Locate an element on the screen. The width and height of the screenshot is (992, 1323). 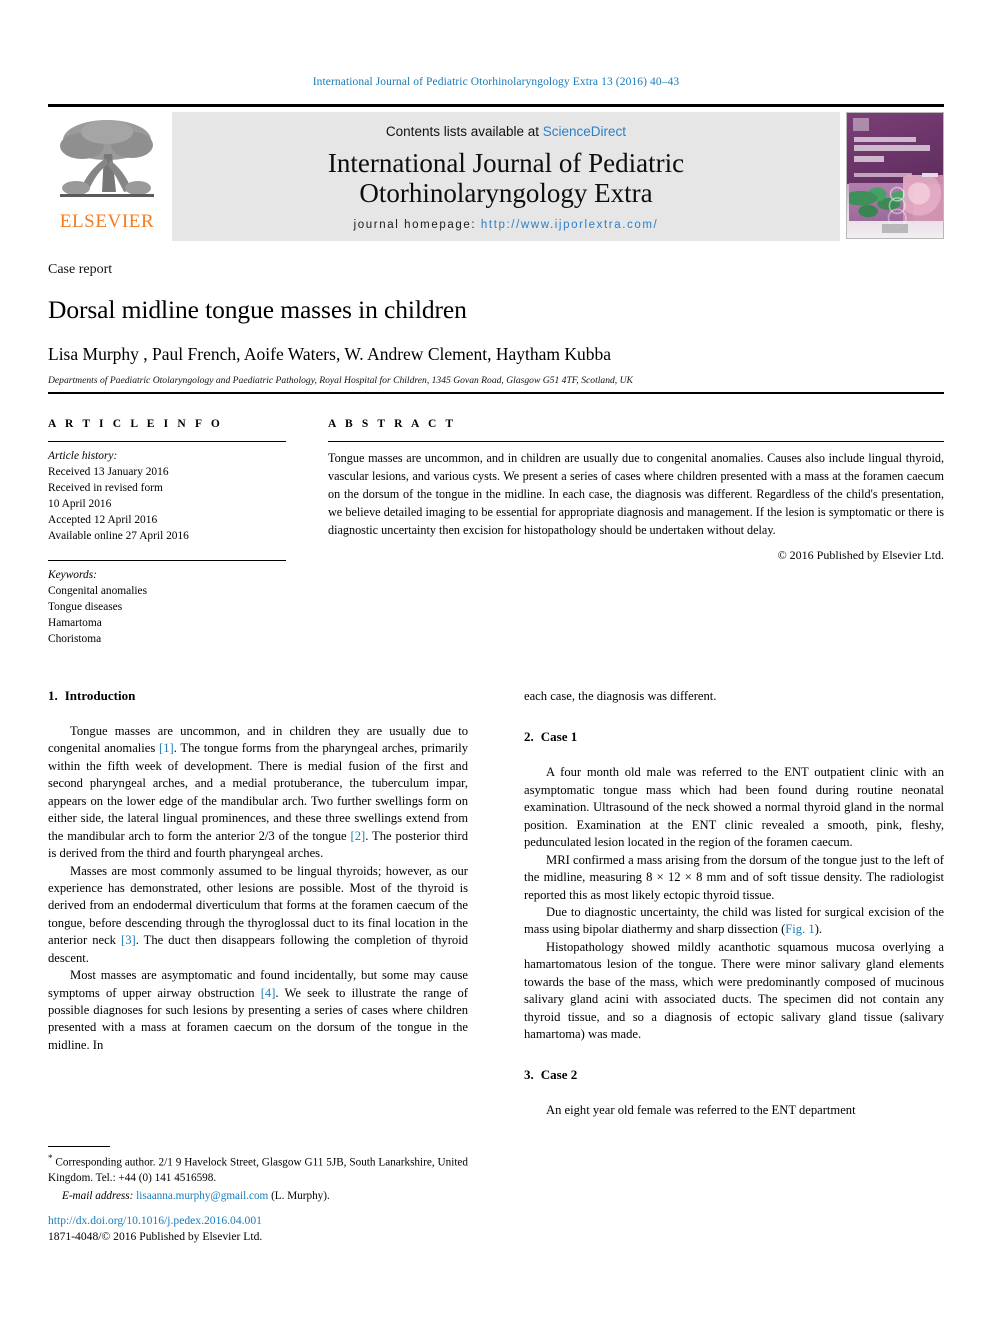
journal-title-line-1: International Journal of Pediatric is located at coordinates (506, 163).